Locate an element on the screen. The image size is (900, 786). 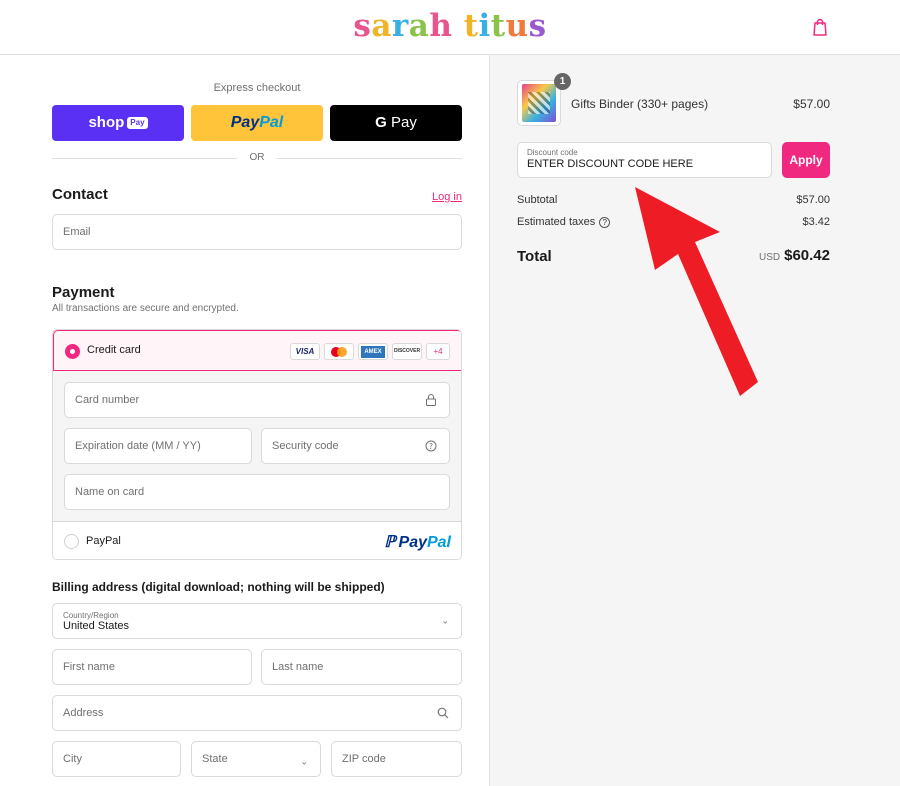
paypal-express-button: PayPal is located at coordinates (257, 123).